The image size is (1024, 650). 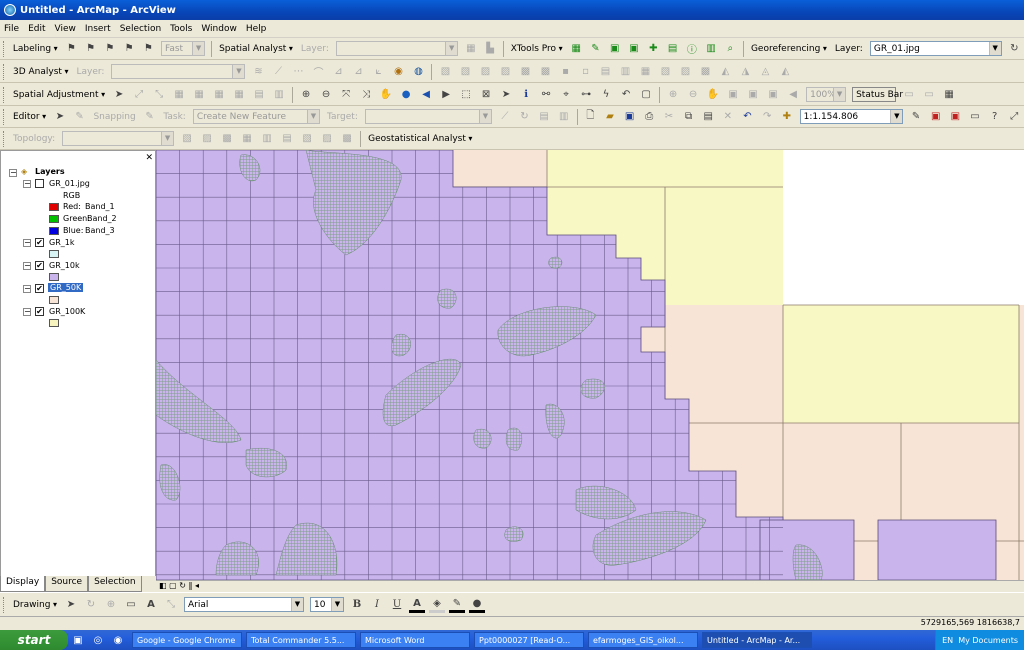 I want to click on geostatistical-analyst-menu: Geostatistical Analyst, so click(x=420, y=139).